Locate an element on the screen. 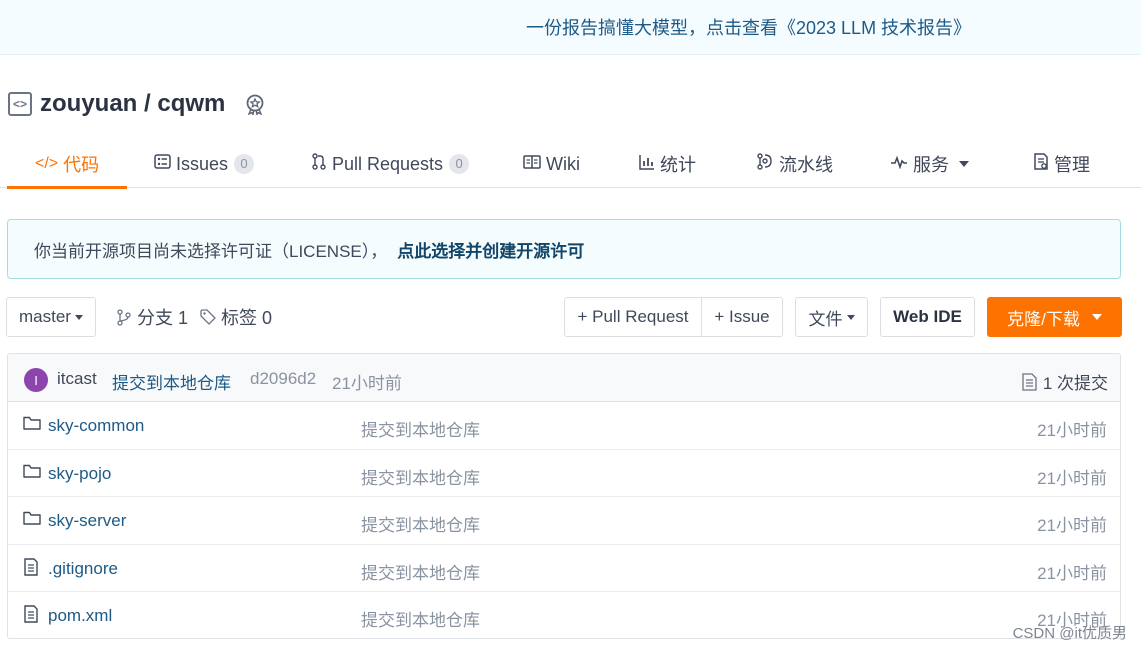 Image resolution: width=1141 pixels, height=650 pixels. commit-count-link: 1 次提交 is located at coordinates (1065, 381).